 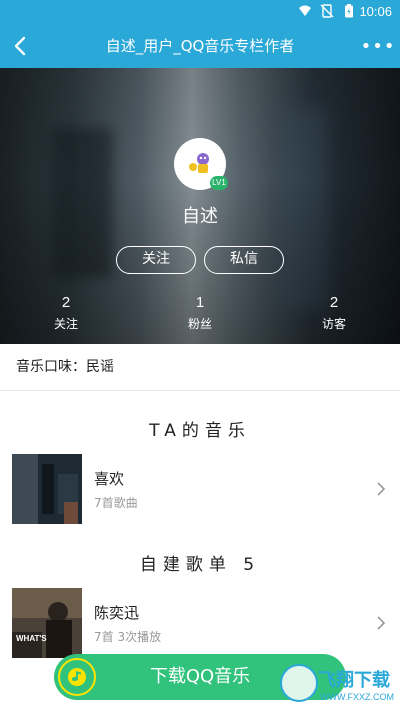 What do you see at coordinates (109, 479) in the screenshot?
I see `list-item-title: 喜欢` at bounding box center [109, 479].